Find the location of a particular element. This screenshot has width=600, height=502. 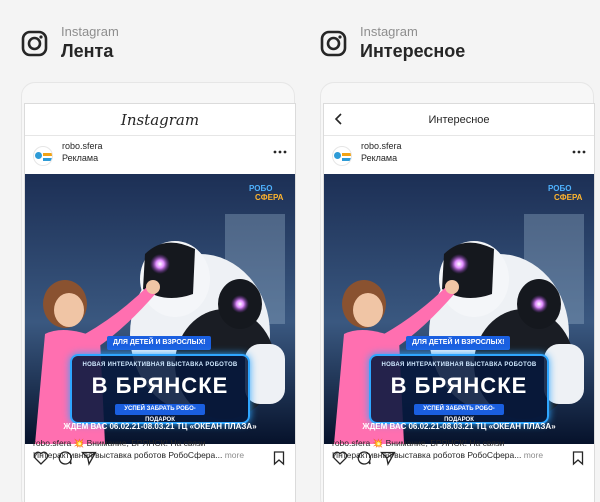

placement-title: Лента is located at coordinates (87, 51).